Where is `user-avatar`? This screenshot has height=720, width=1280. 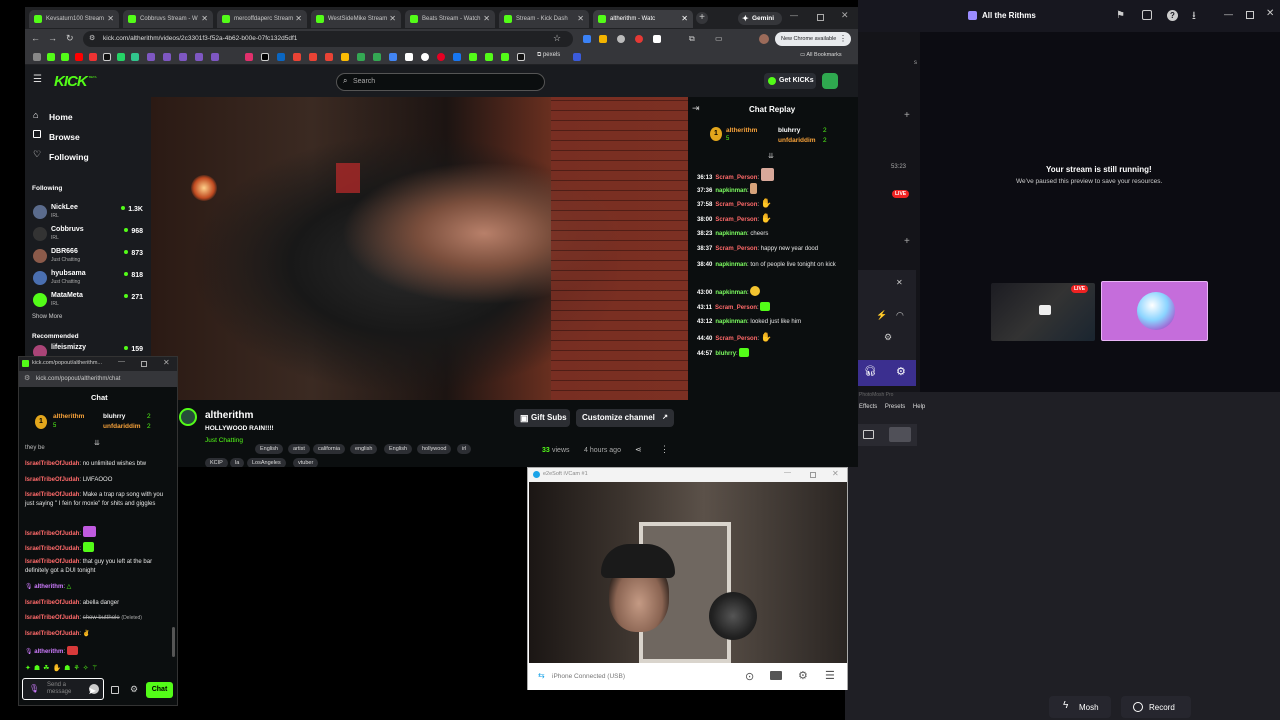 user-avatar is located at coordinates (830, 81).